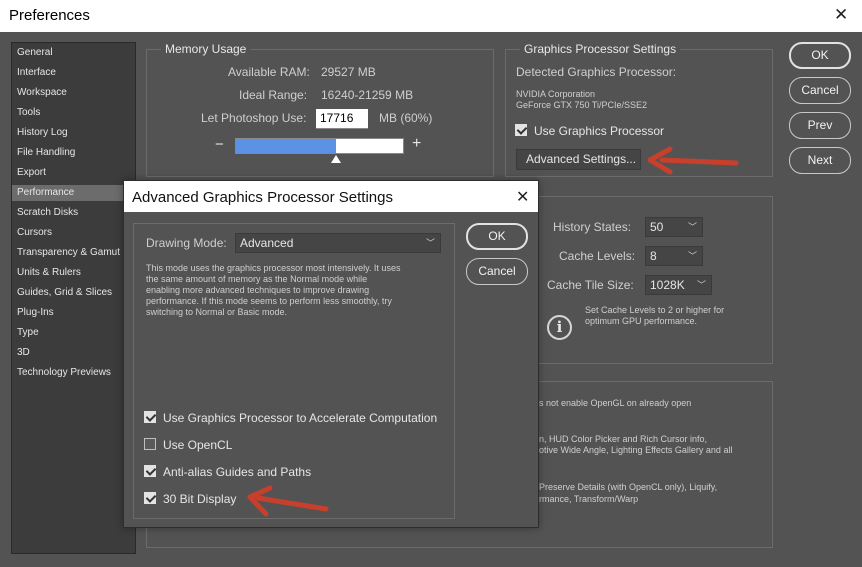 The width and height of the screenshot is (862, 567). I want to click on cache-levels-label: Cache Levels:, so click(597, 256).